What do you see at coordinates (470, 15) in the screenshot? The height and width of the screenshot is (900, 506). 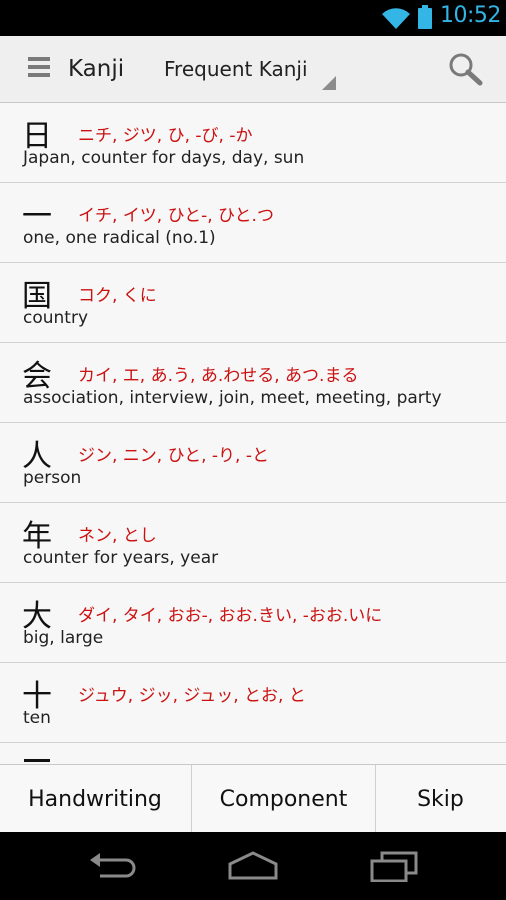 I see `status-time: 10:52` at bounding box center [470, 15].